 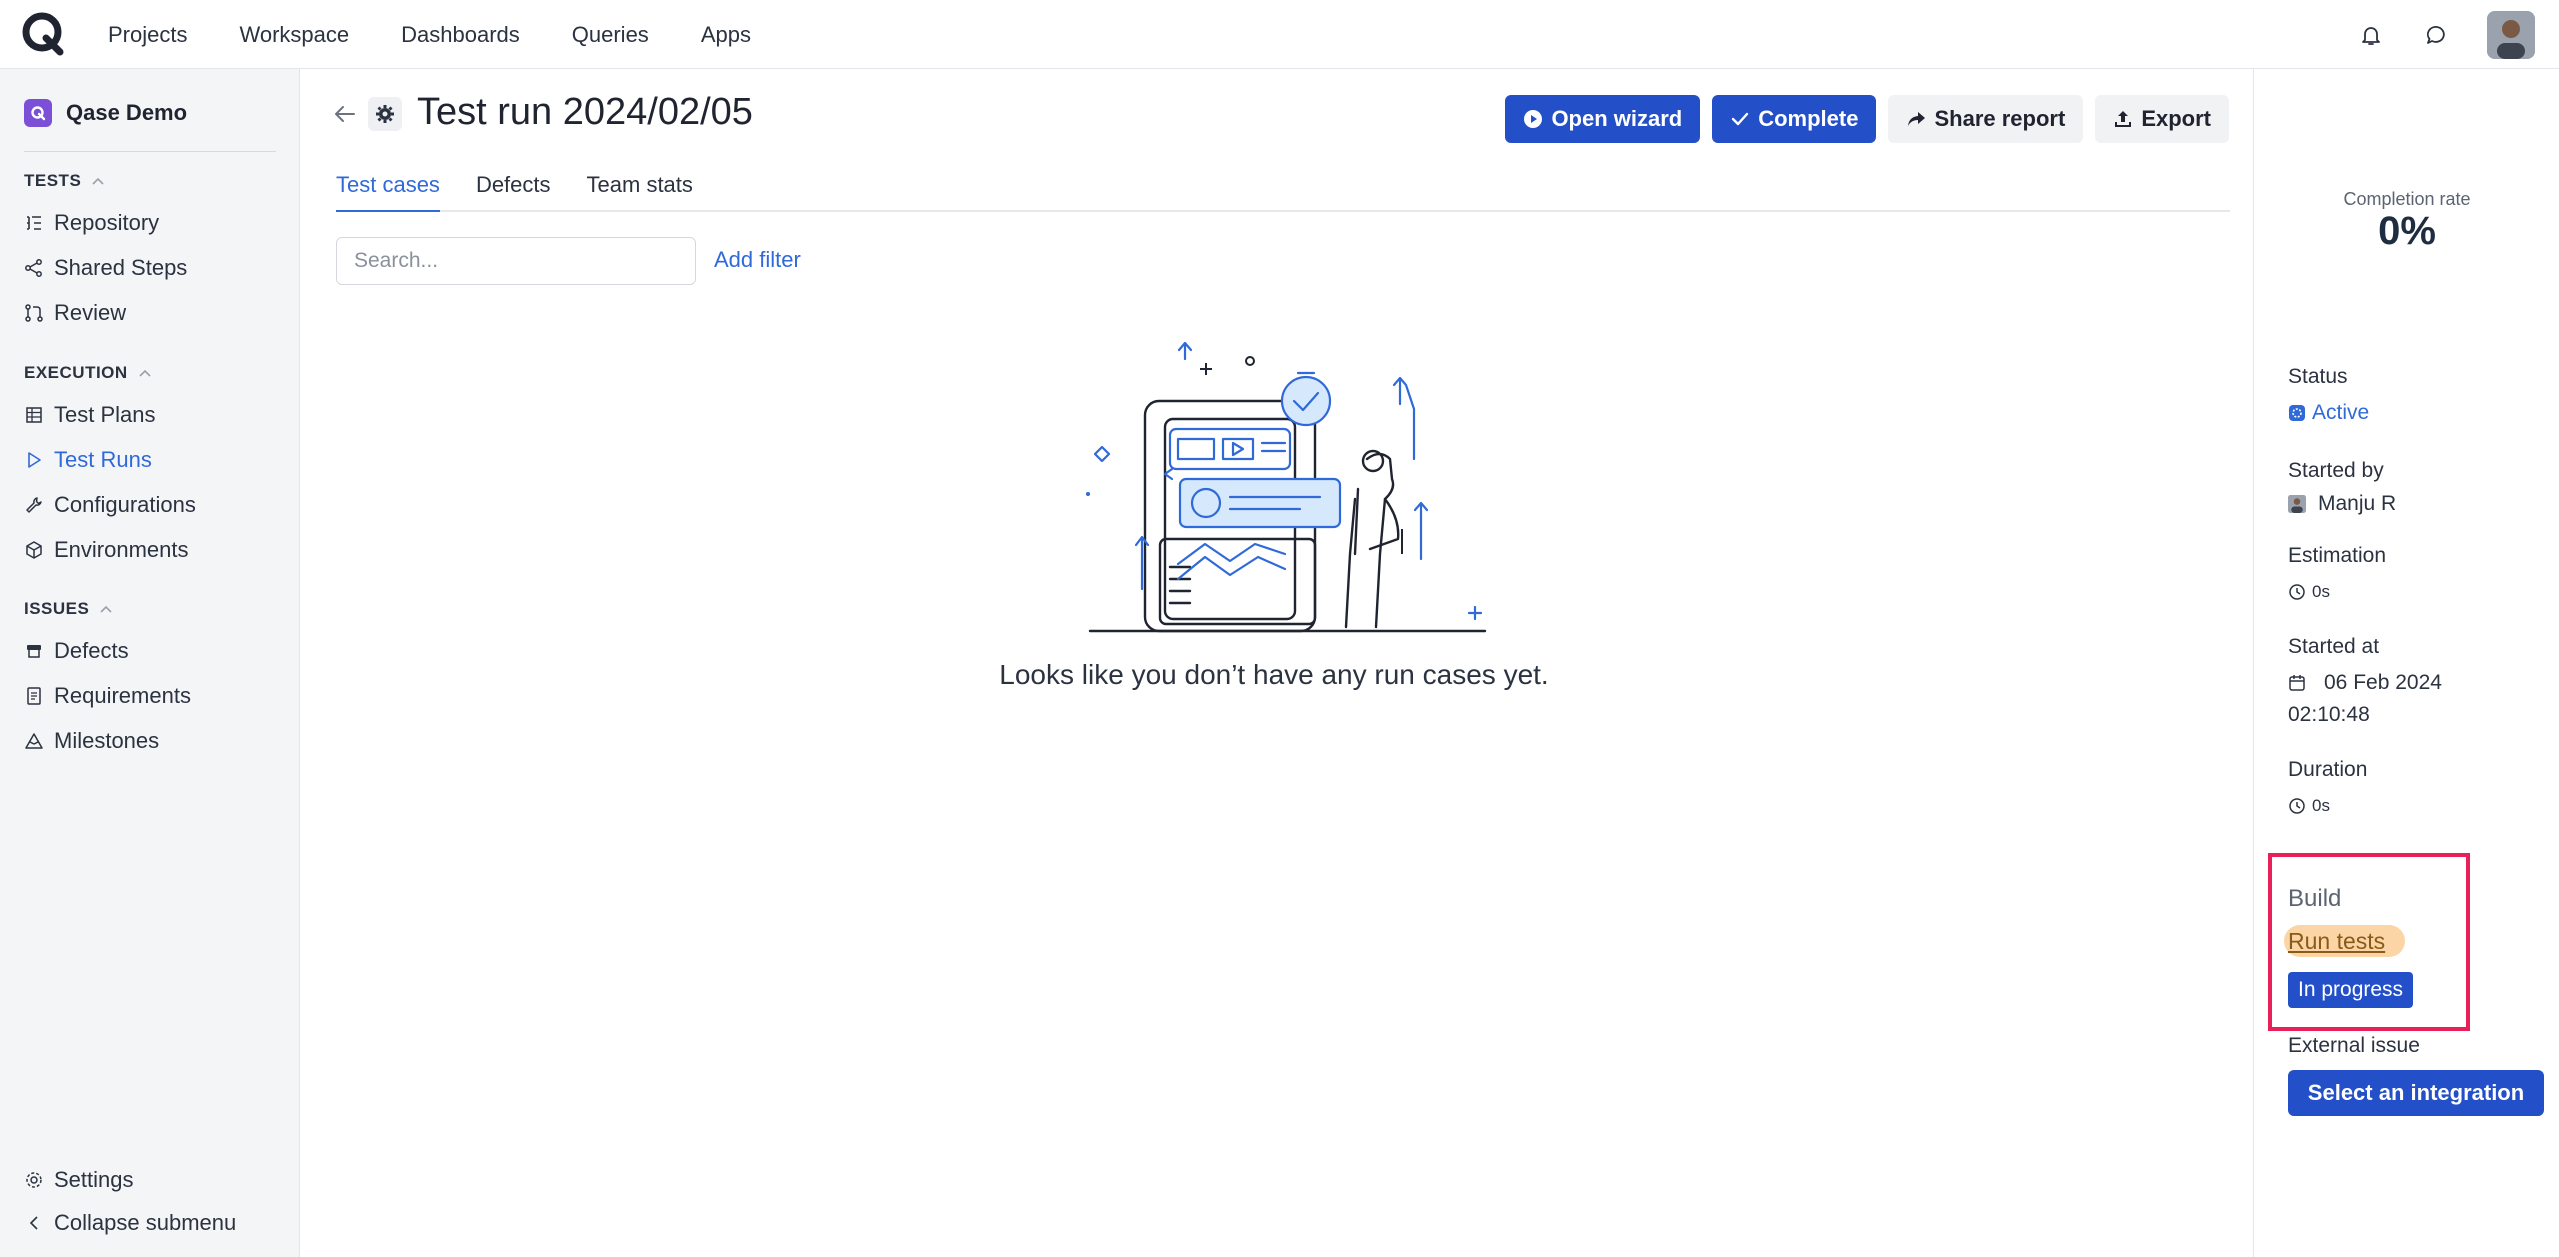 What do you see at coordinates (125, 504) in the screenshot?
I see `sidebar-item-label: Configurations` at bounding box center [125, 504].